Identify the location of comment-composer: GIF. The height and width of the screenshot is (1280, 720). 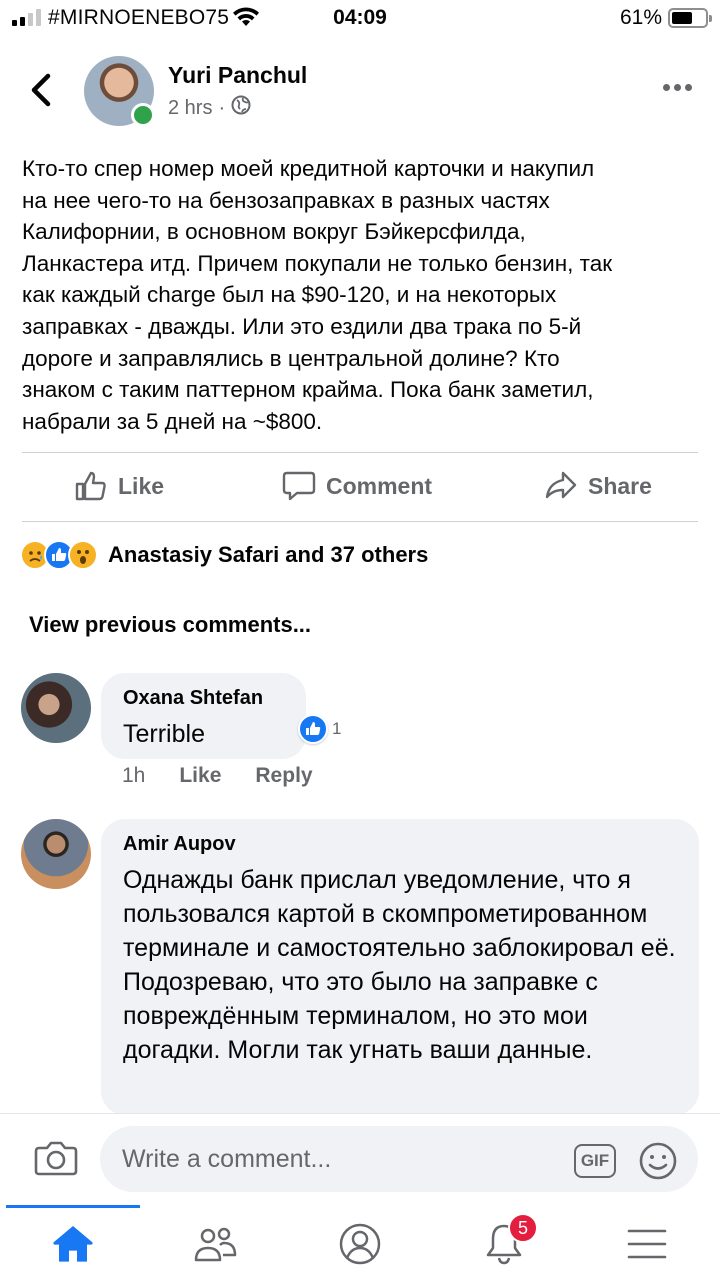
(360, 1159).